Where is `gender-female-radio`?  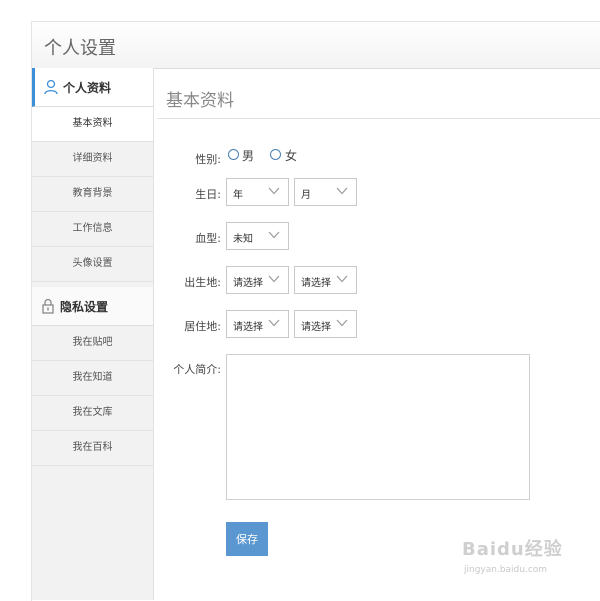
gender-female-radio is located at coordinates (275, 154).